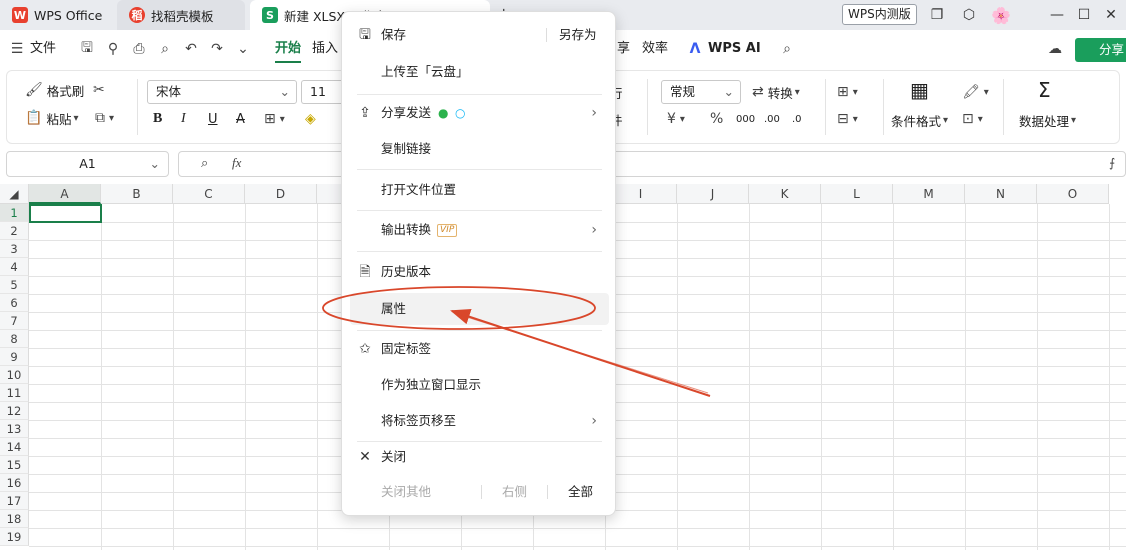 Image resolution: width=1126 pixels, height=550 pixels. I want to click on formula-input: ⌕ fx ⨍, so click(652, 164).